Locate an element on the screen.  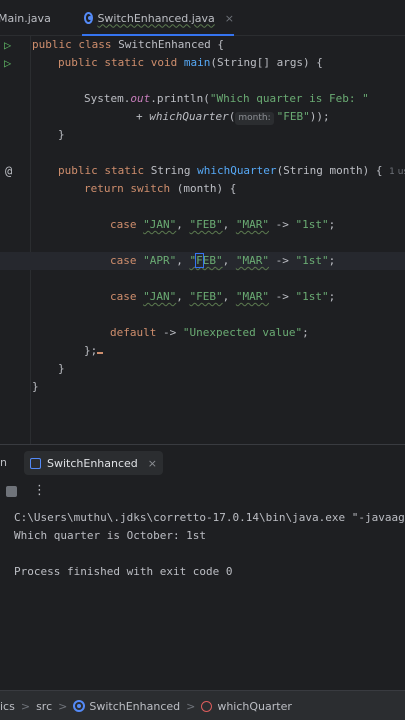
editor-tab-bar: Main.java SwitchEnhanced.java × is located at coordinates (202, 18).